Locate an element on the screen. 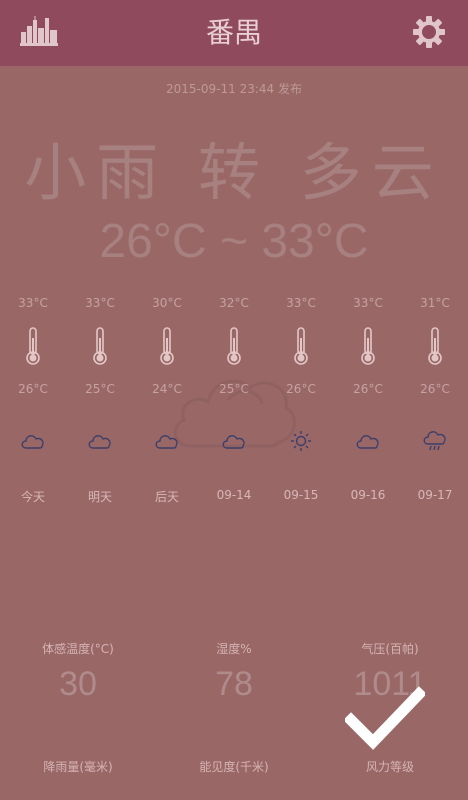 The width and height of the screenshot is (468, 800). stat-visibility: 能见度(千米) is located at coordinates (234, 770).